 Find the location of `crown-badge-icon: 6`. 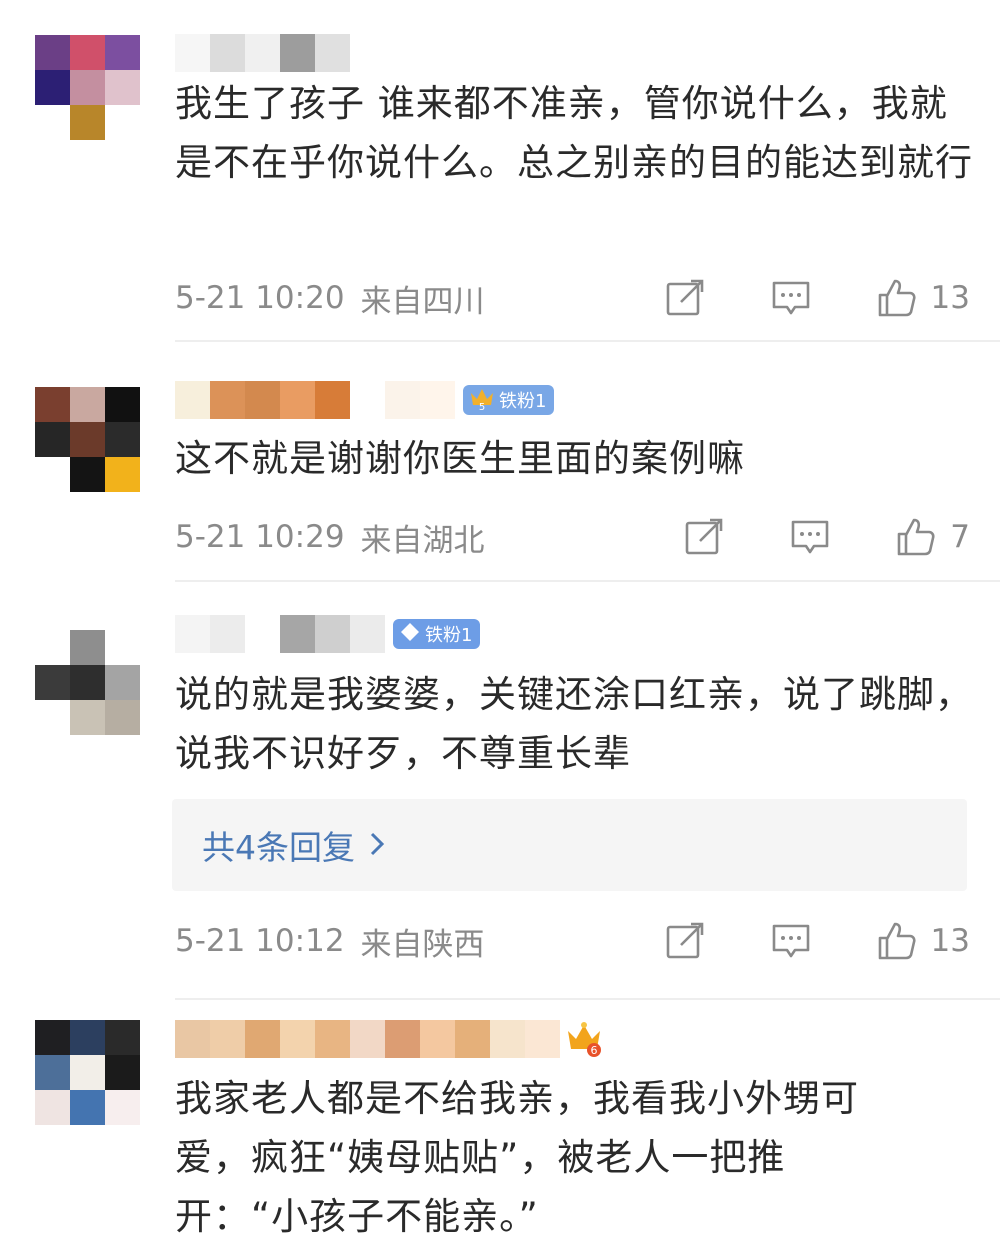

crown-badge-icon: 6 is located at coordinates (584, 1039).